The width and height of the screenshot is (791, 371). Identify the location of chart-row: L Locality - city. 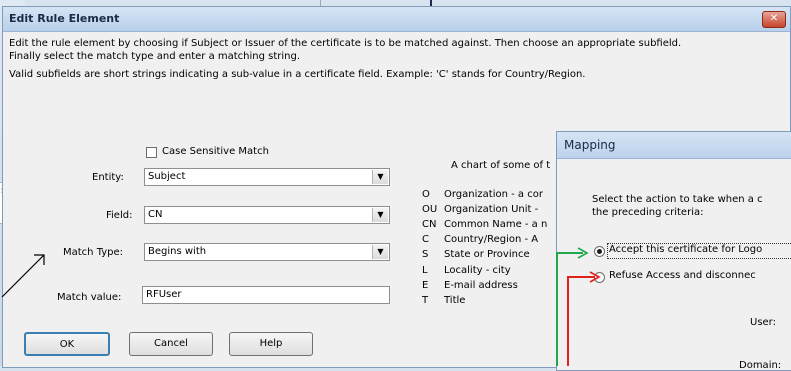
(466, 270).